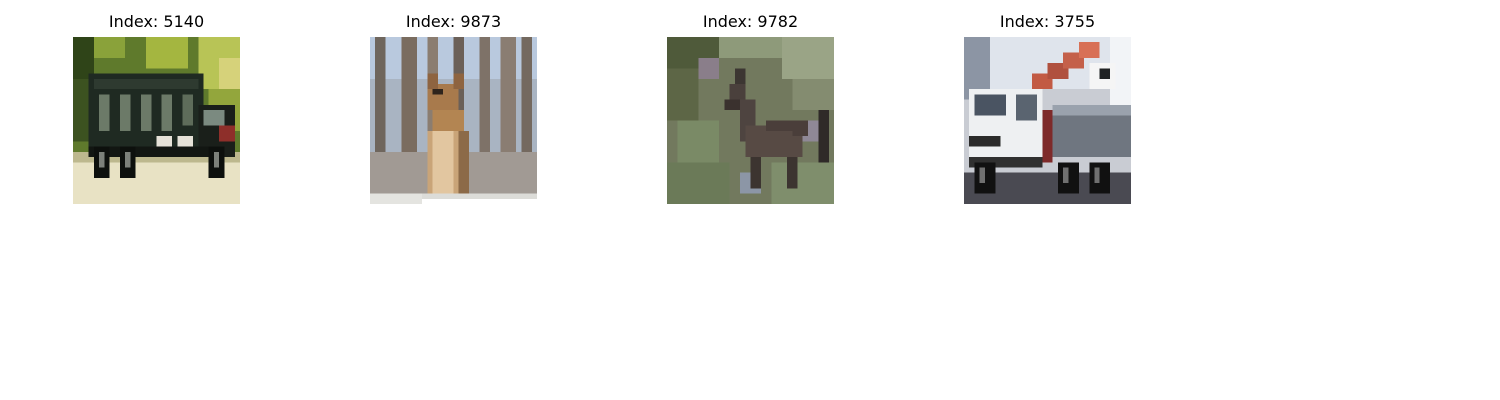 This screenshot has width=1500, height=400. Describe the element at coordinates (1047, 21) in the screenshot. I see `image-title: Index: 3755` at that location.